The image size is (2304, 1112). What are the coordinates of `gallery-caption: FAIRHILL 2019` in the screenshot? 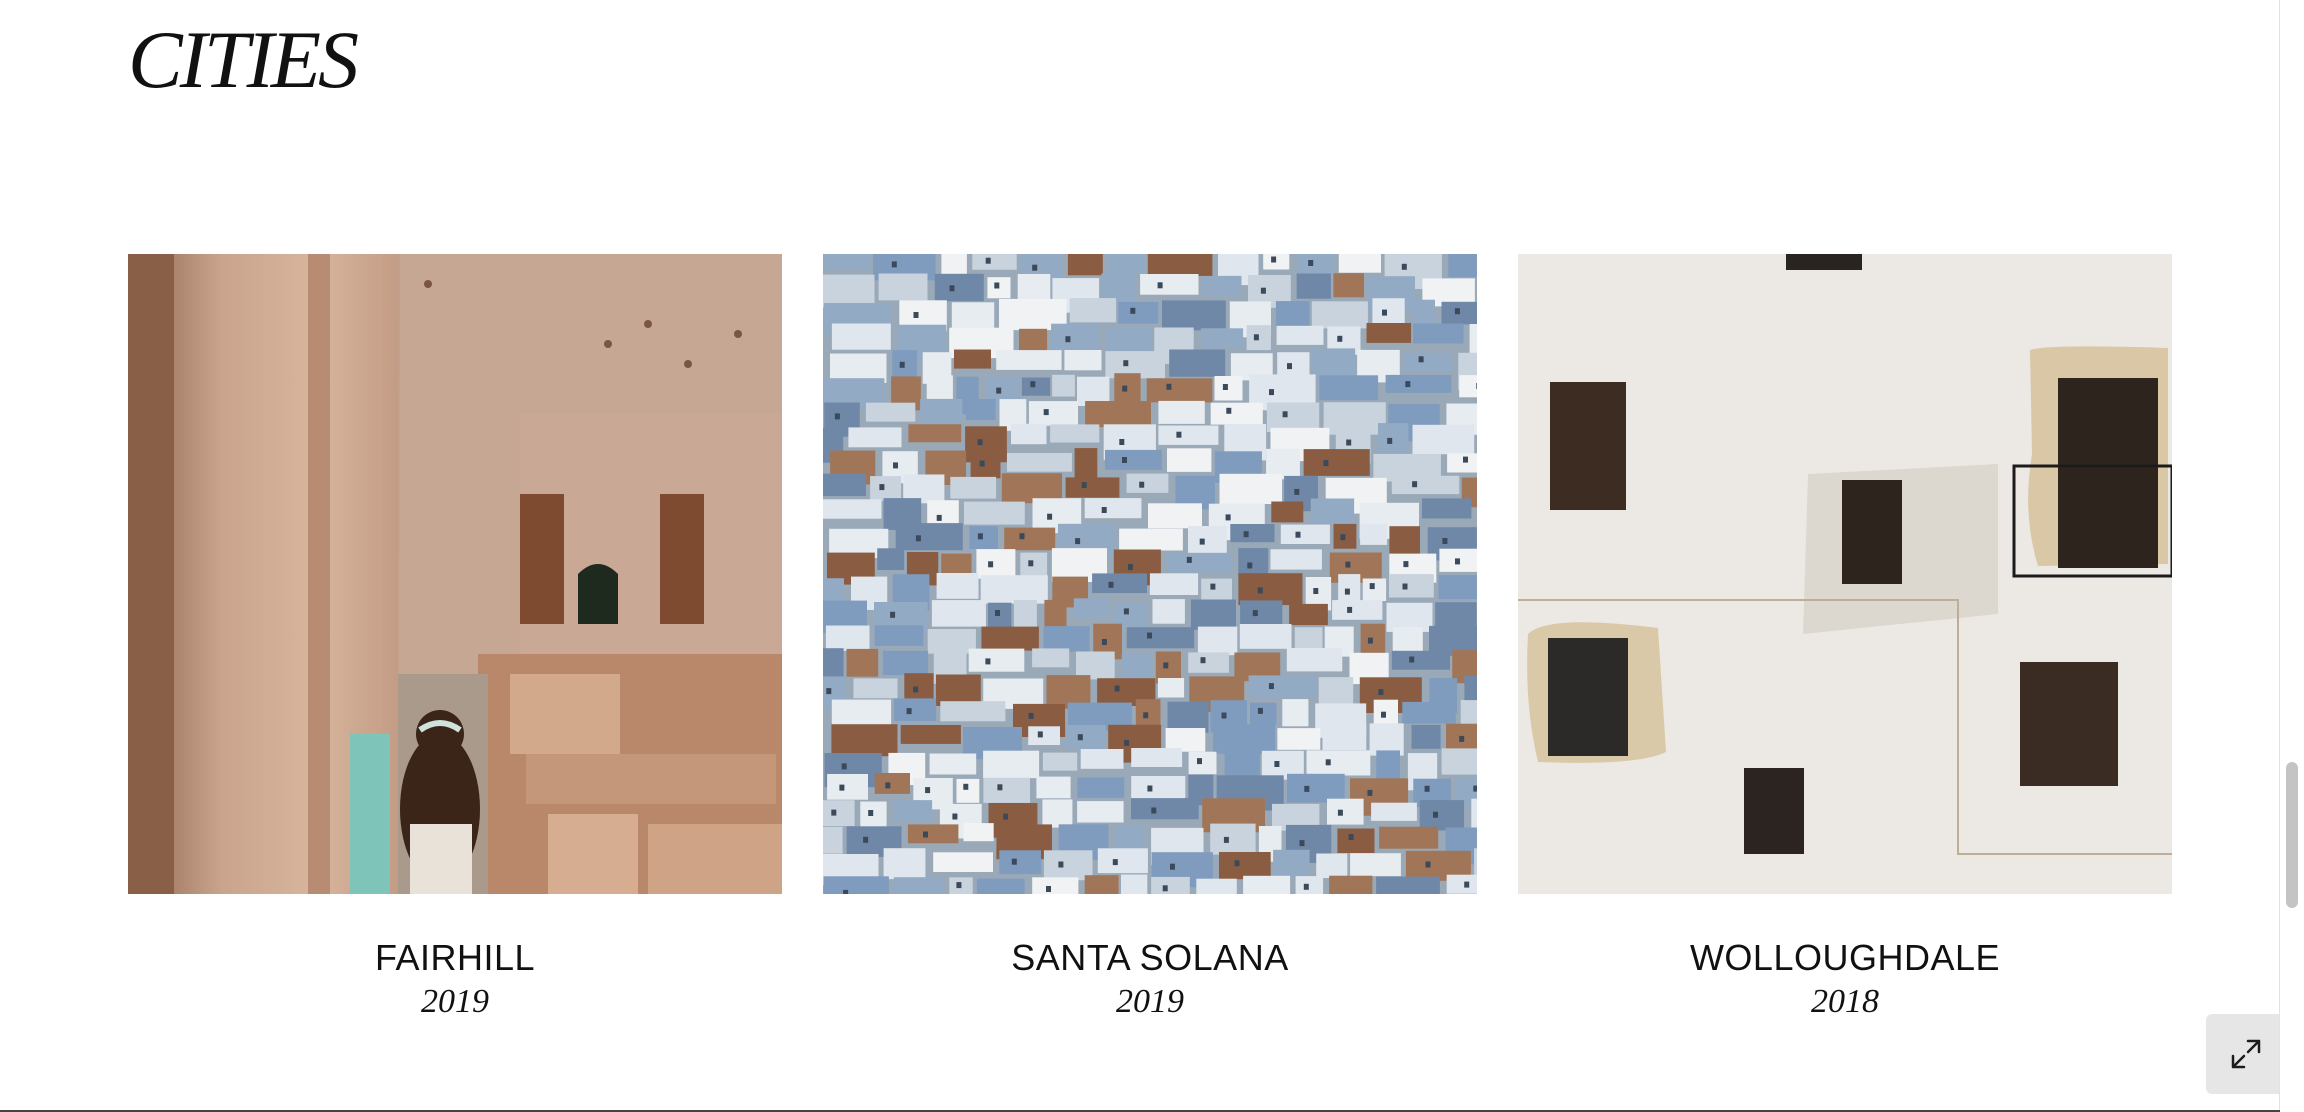 It's located at (455, 980).